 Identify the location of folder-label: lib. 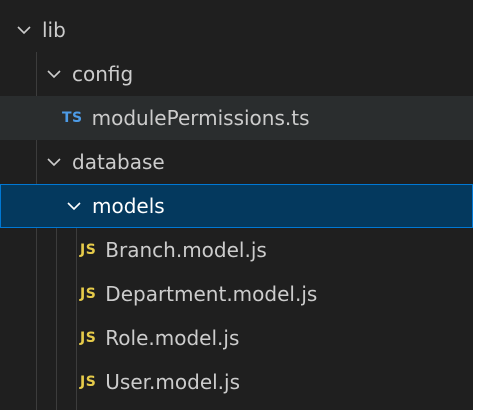
(54, 30).